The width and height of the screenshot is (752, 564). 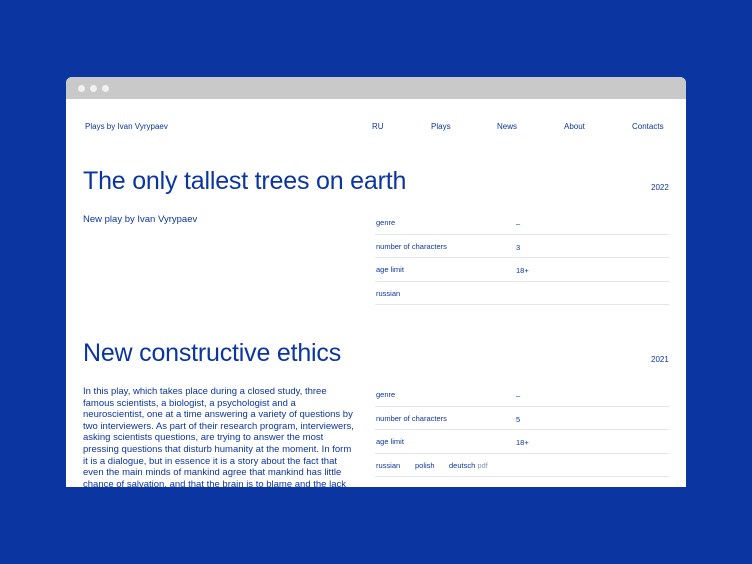 What do you see at coordinates (81, 88) in the screenshot?
I see `window-close-dot` at bounding box center [81, 88].